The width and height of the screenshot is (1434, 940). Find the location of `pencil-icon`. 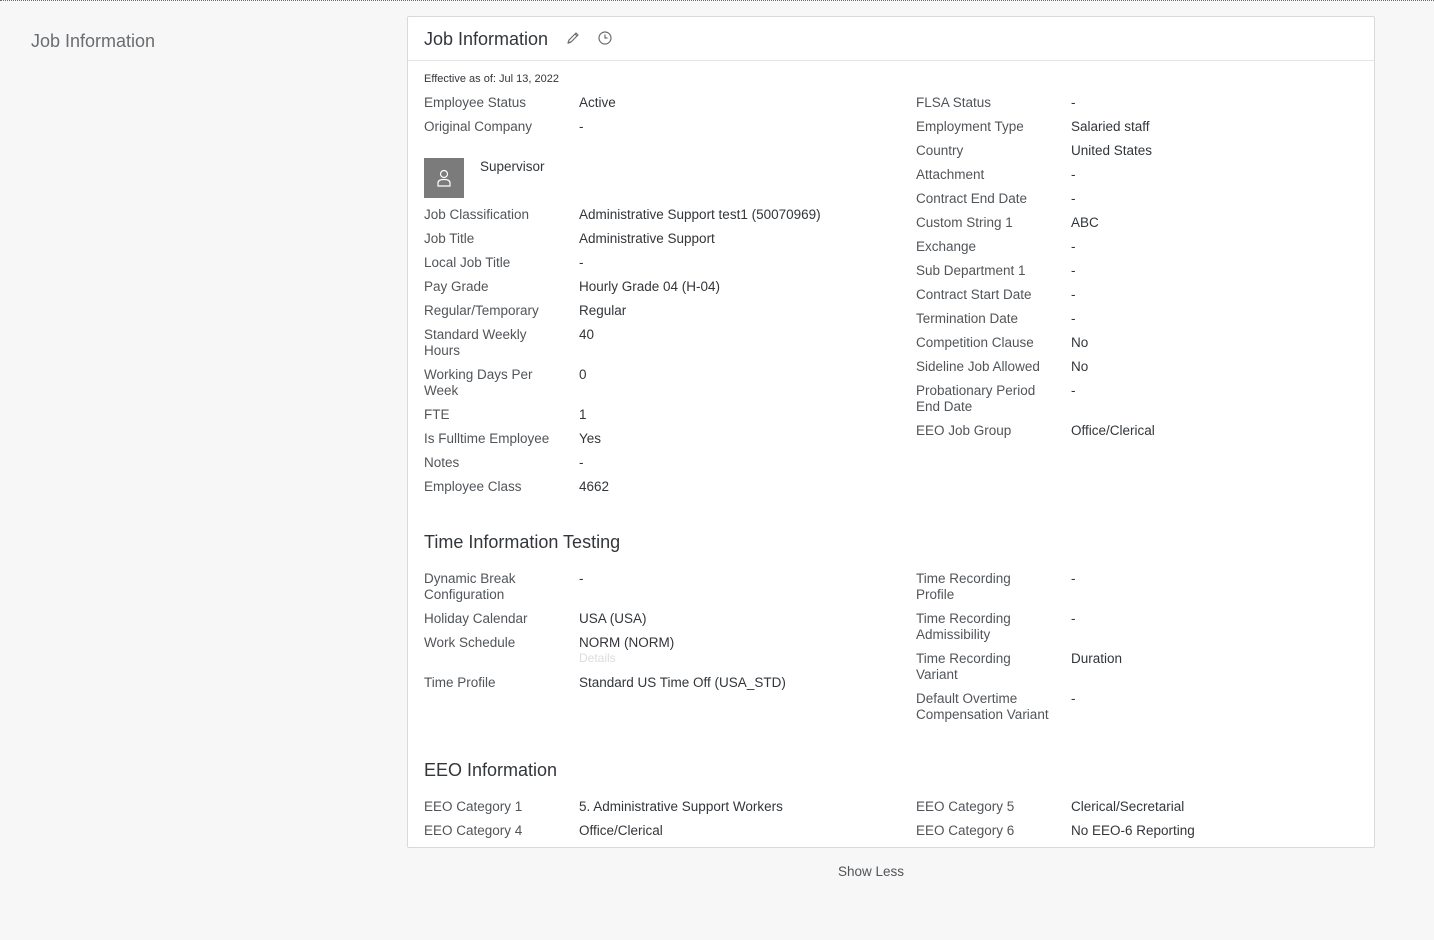

pencil-icon is located at coordinates (573, 38).